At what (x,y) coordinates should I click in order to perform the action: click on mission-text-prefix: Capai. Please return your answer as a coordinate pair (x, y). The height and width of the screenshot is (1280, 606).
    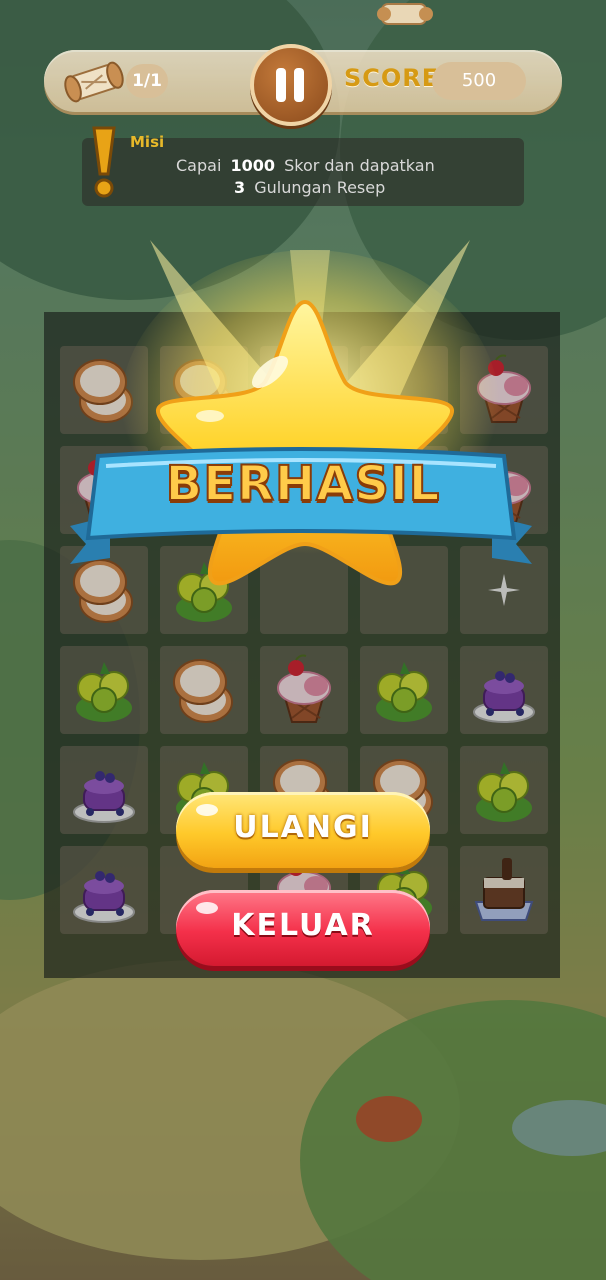
    Looking at the image, I should click on (199, 165).